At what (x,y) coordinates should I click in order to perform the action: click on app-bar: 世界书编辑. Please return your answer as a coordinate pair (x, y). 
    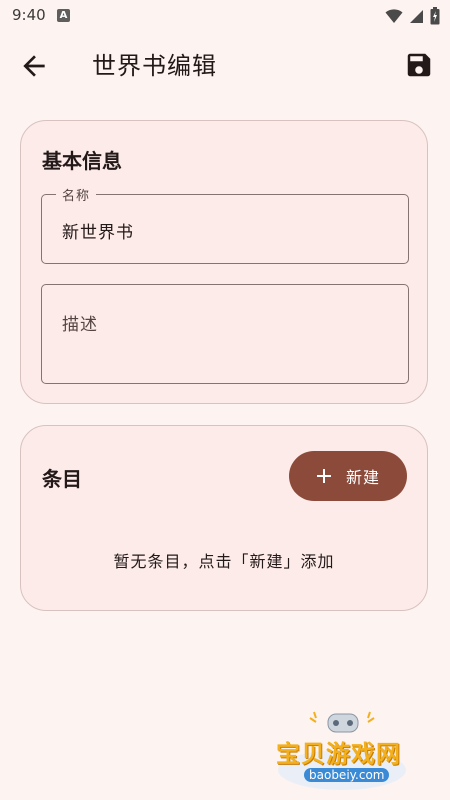
    Looking at the image, I should click on (225, 64).